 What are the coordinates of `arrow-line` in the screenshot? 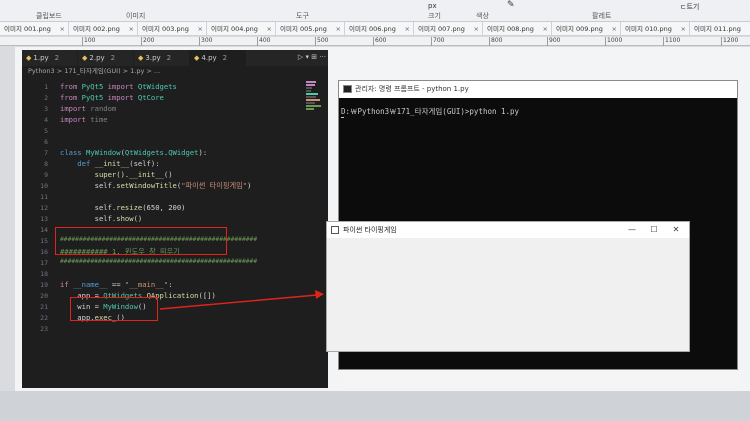 It's located at (238, 302).